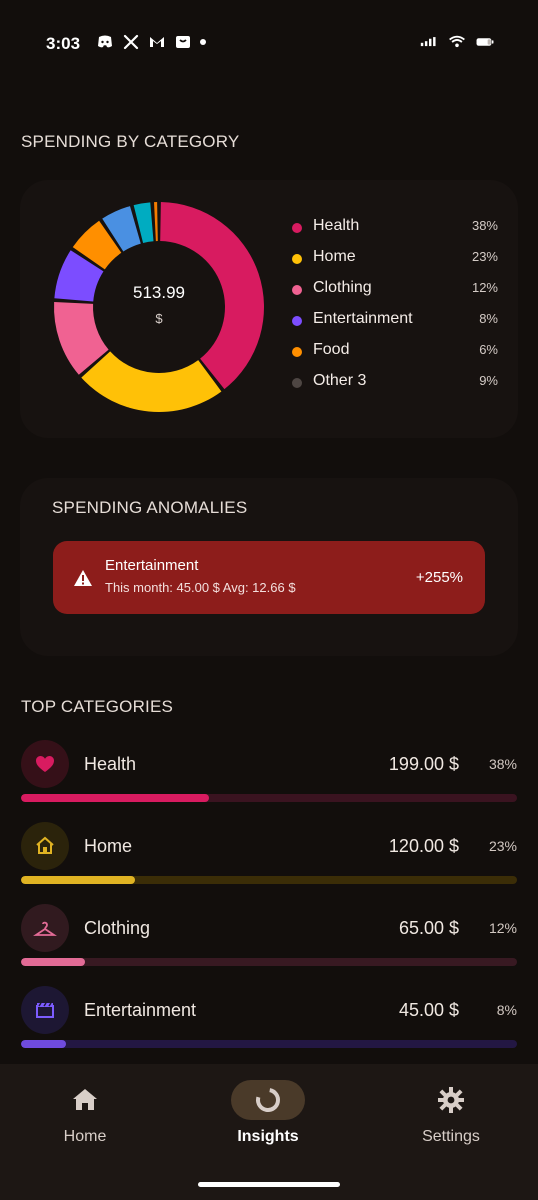 This screenshot has height=1200, width=538. I want to click on hanger-icon, so click(45, 928).